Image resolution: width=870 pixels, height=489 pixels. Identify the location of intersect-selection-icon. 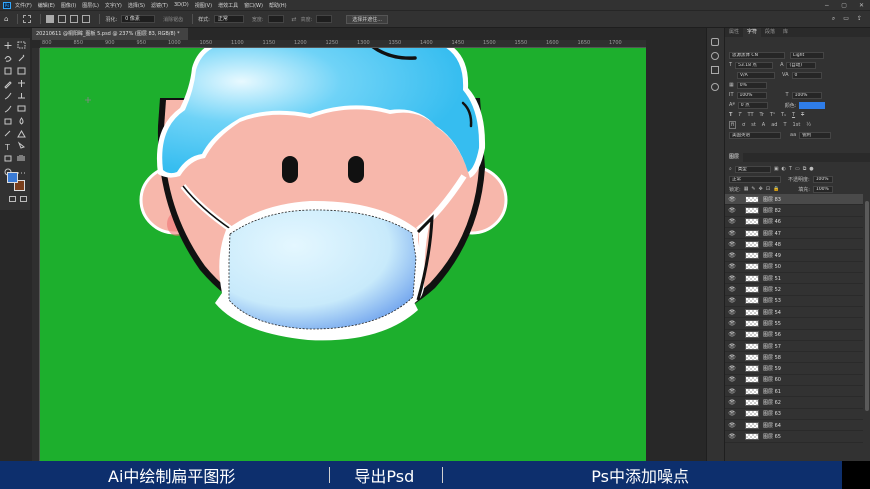
(86, 19).